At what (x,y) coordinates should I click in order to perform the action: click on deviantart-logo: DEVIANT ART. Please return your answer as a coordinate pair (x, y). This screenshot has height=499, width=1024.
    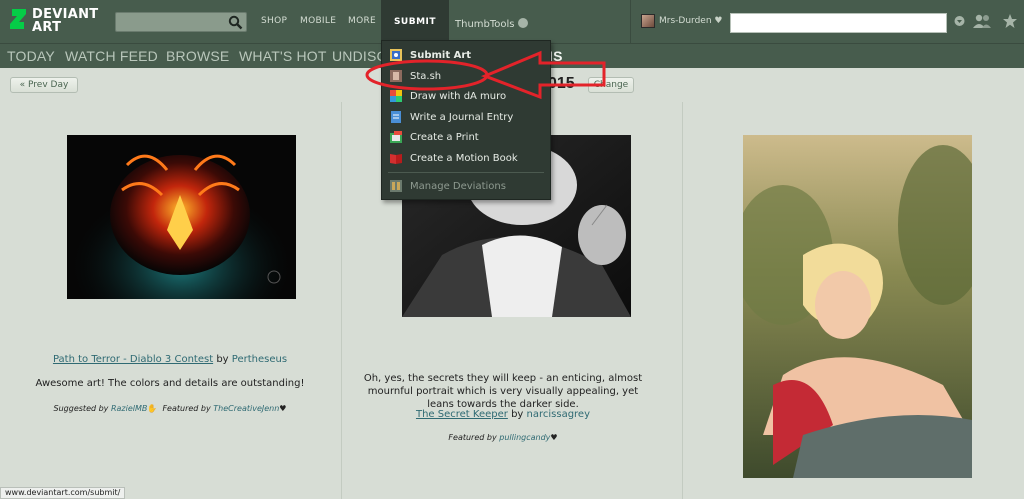
    Looking at the image, I should click on (58, 22).